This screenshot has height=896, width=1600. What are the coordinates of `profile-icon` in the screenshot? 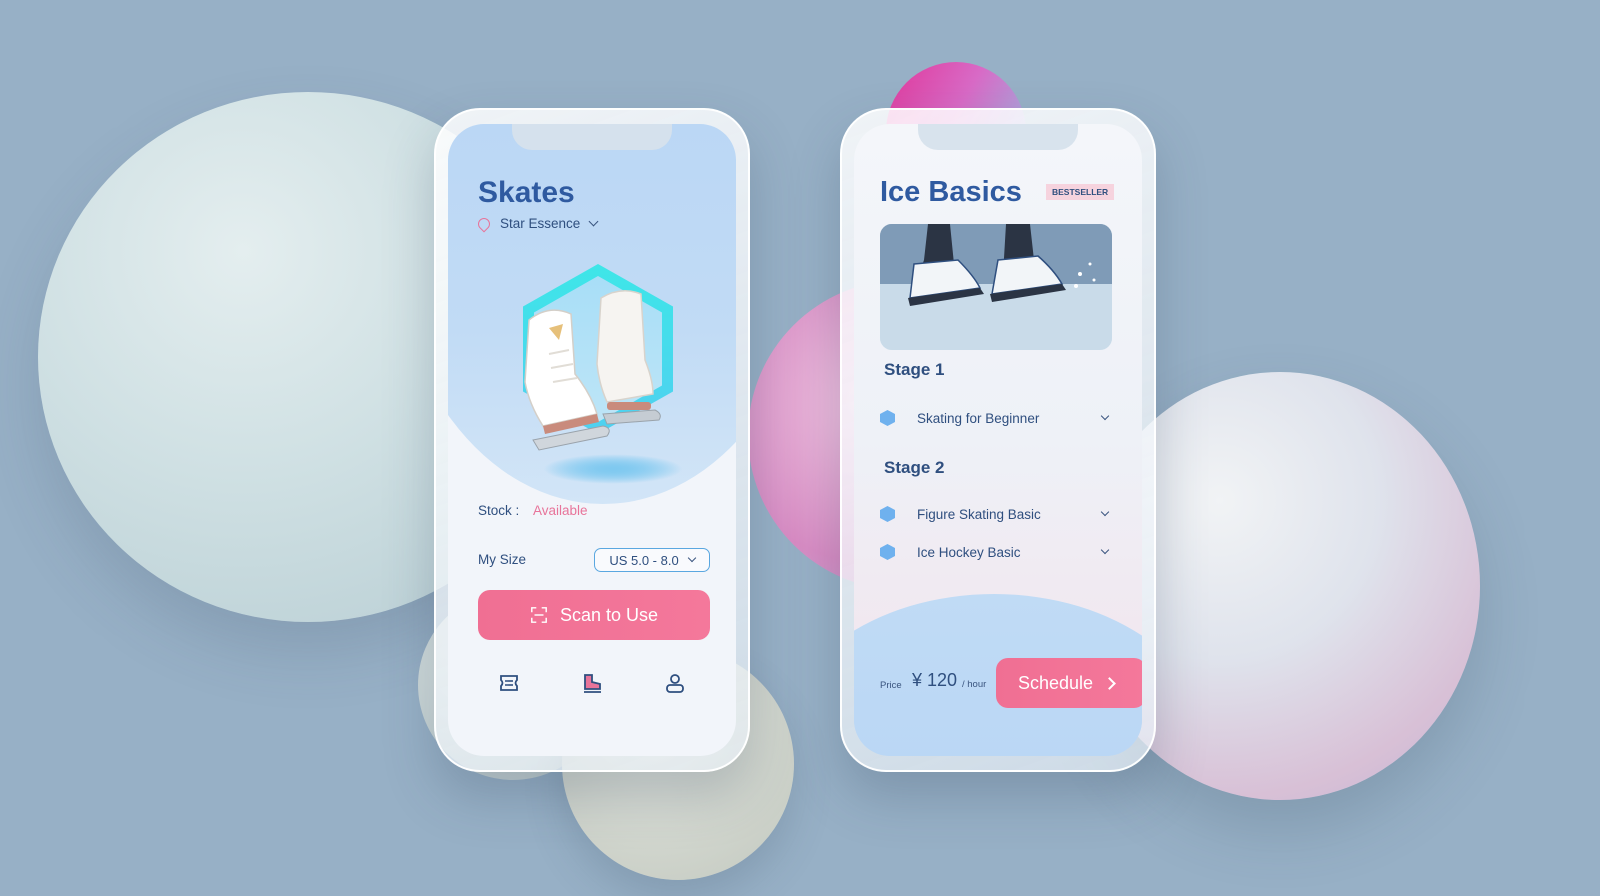 It's located at (675, 683).